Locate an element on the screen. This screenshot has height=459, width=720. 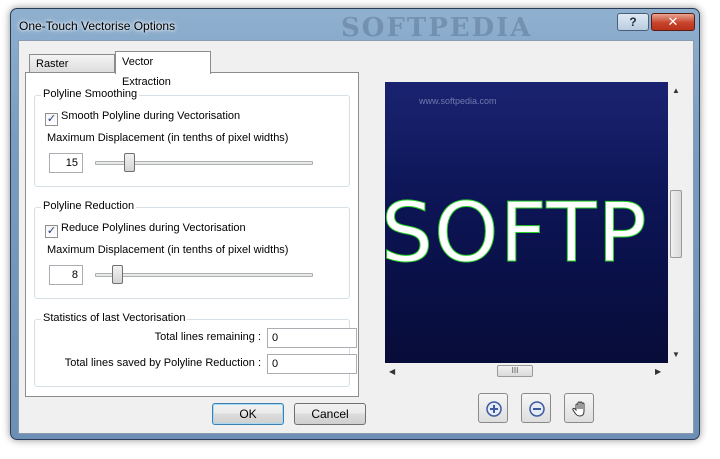
ok-button: OK is located at coordinates (248, 414).